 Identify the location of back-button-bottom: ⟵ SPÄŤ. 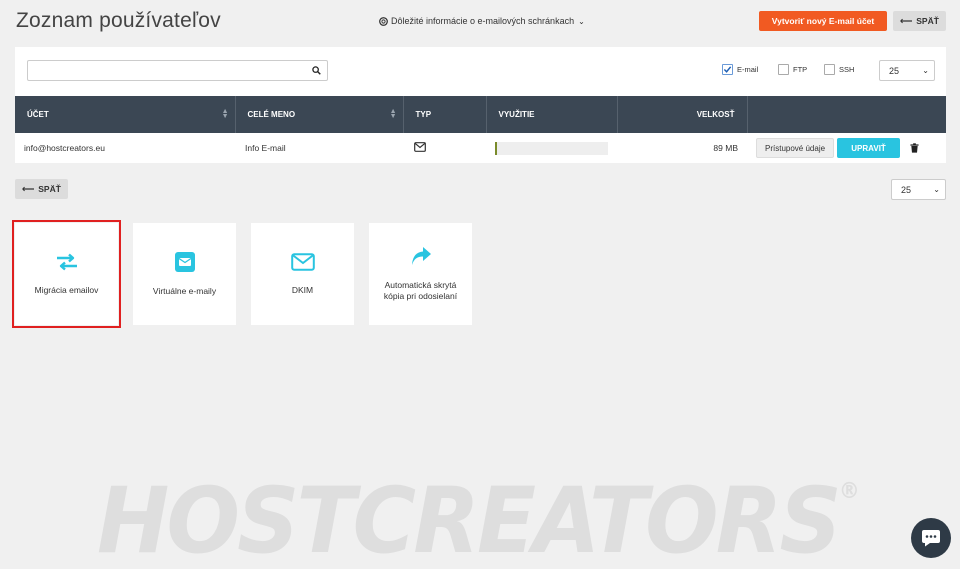
(41, 189).